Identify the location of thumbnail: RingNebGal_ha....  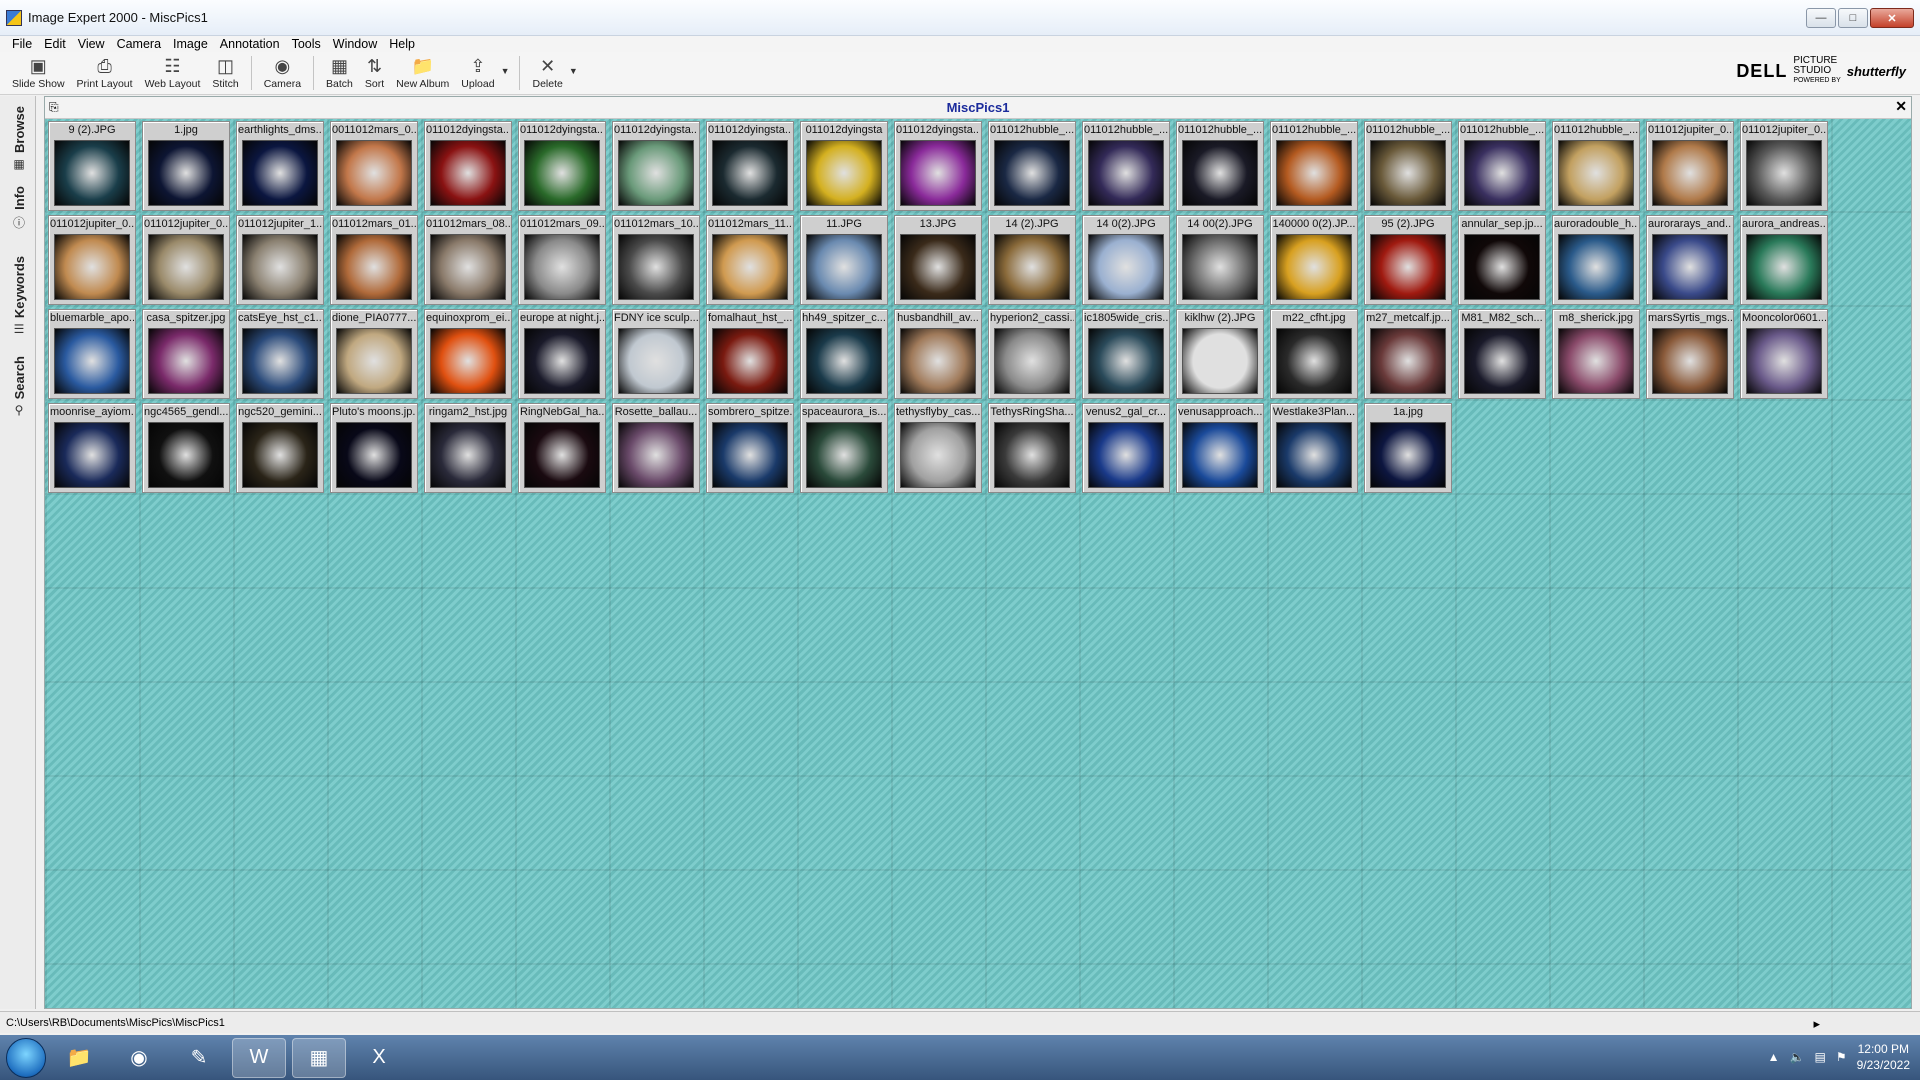
(562, 448).